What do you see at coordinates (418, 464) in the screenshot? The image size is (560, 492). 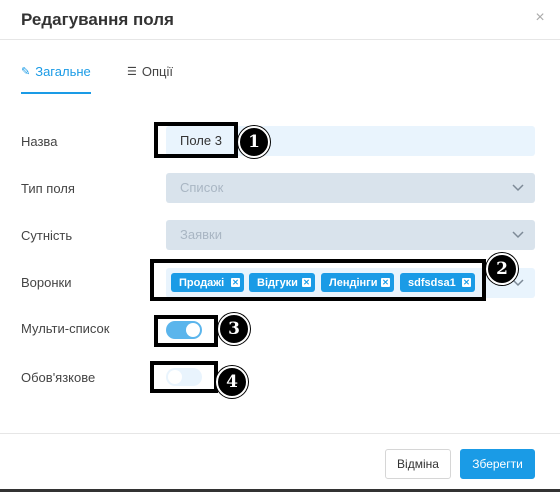 I see `cancel-button: Відміна` at bounding box center [418, 464].